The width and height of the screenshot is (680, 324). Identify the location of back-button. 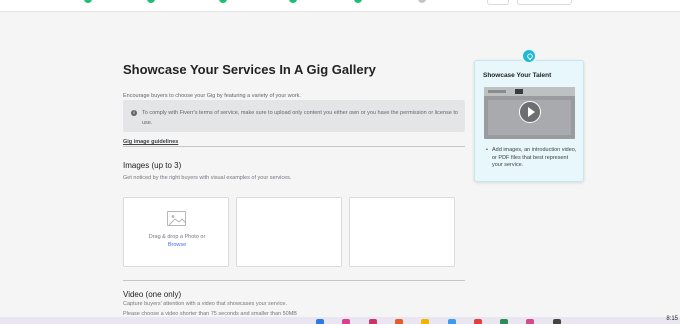
(498, 2).